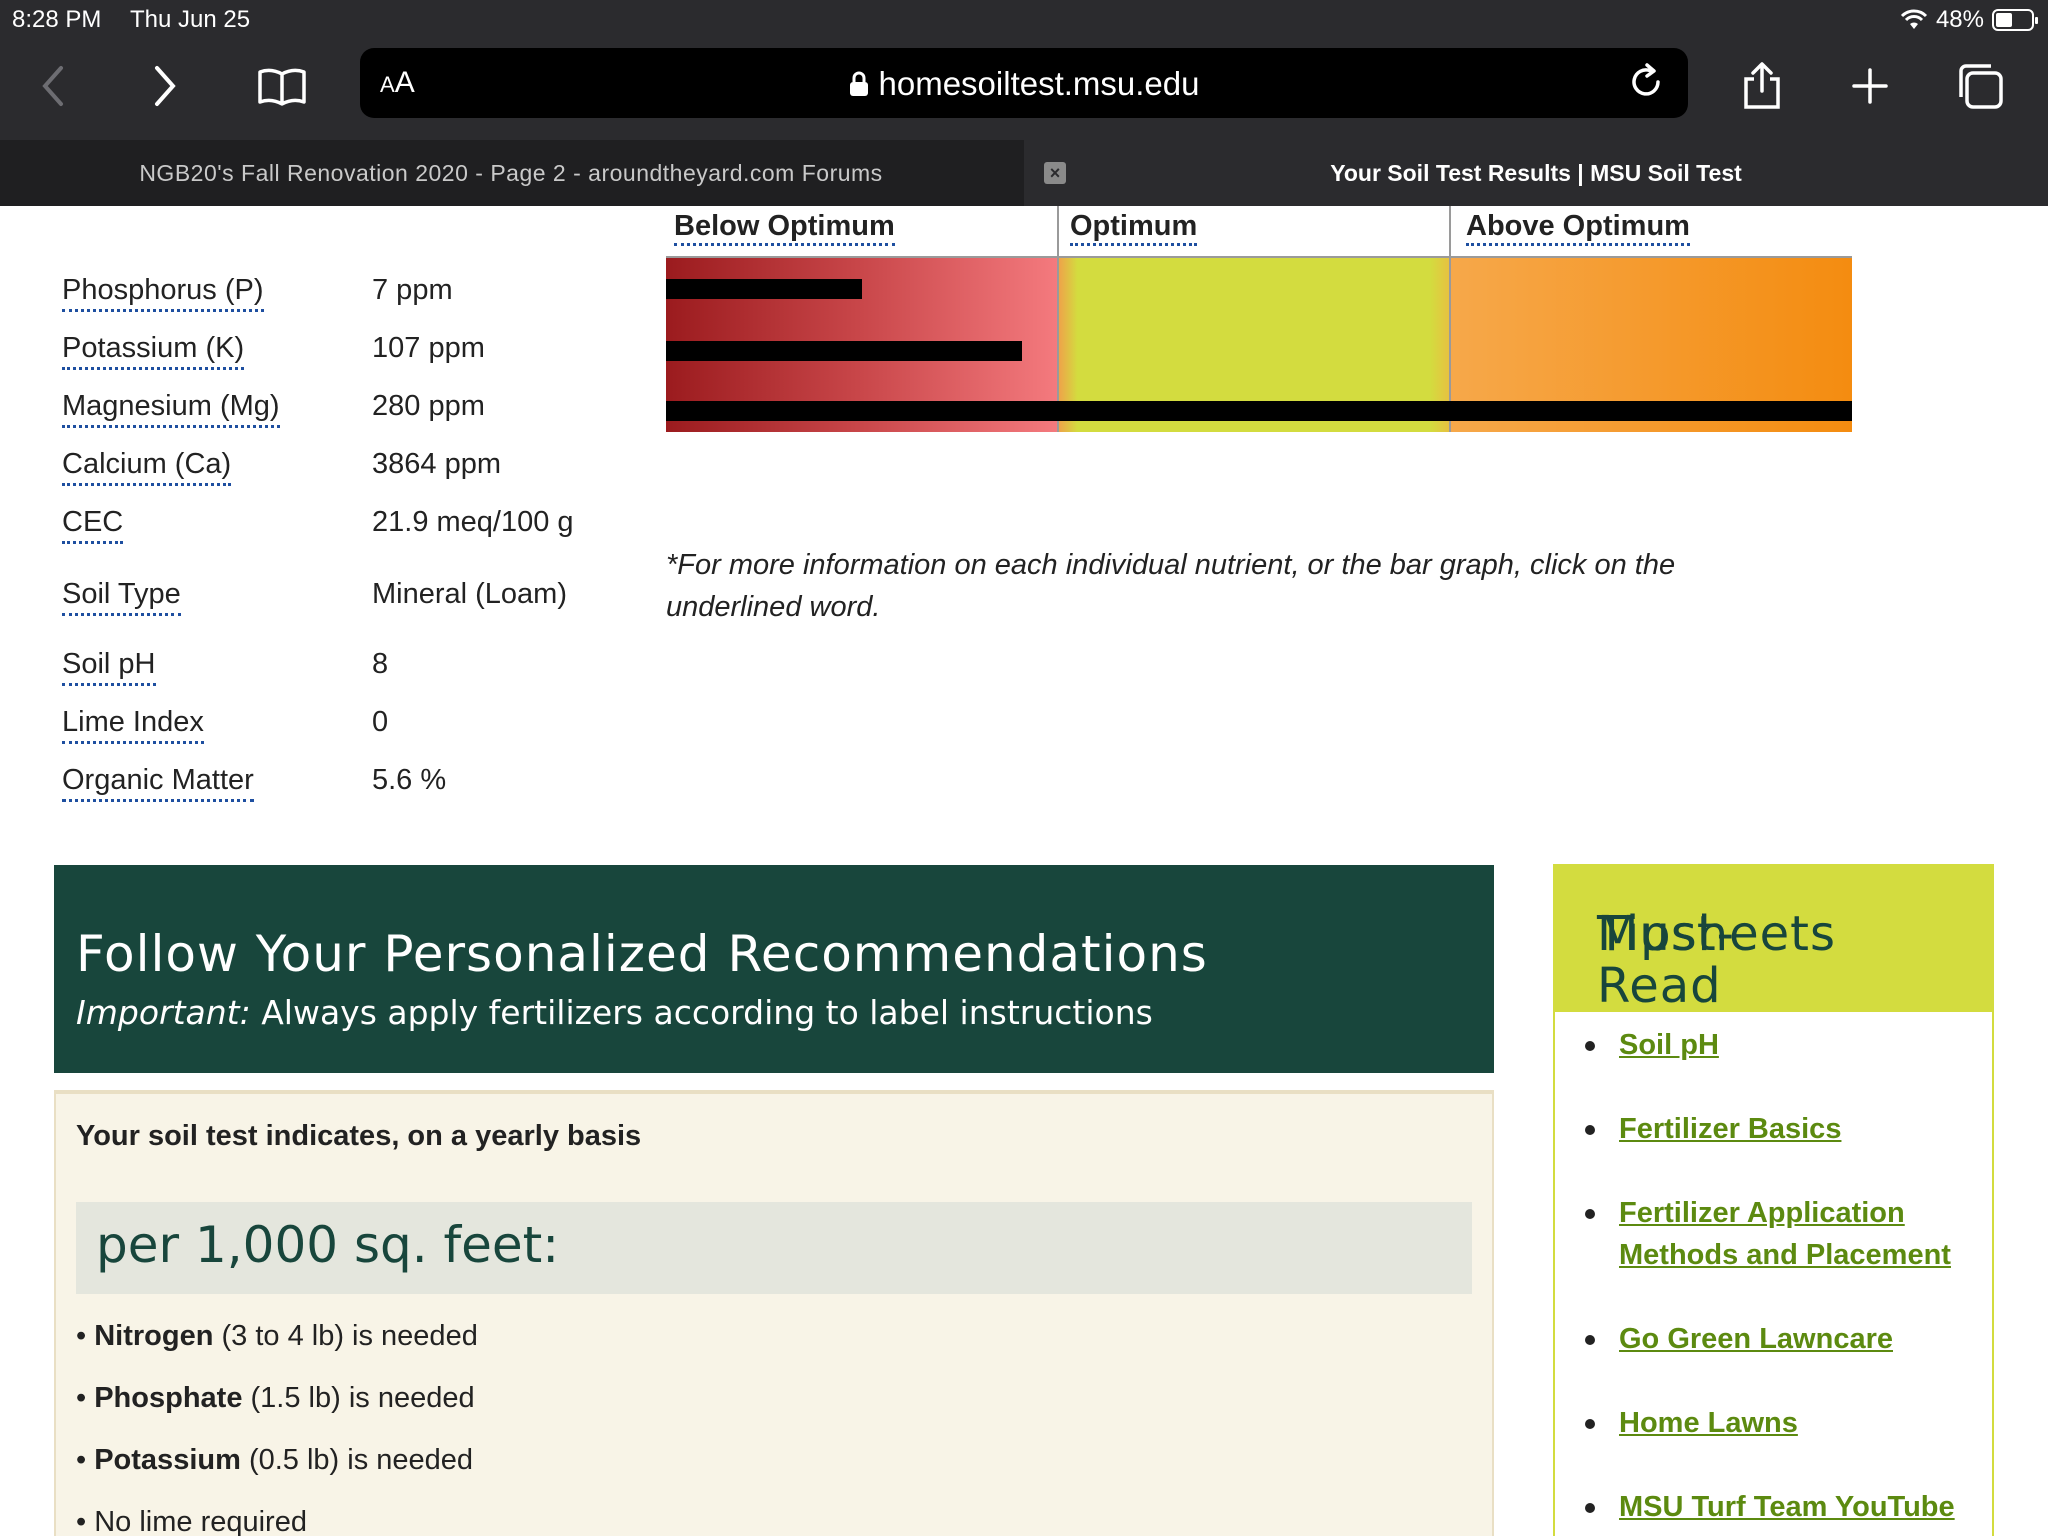  I want to click on tipsheet-link-fertilizer-basics: Fertilizer Basics, so click(1802, 1129).